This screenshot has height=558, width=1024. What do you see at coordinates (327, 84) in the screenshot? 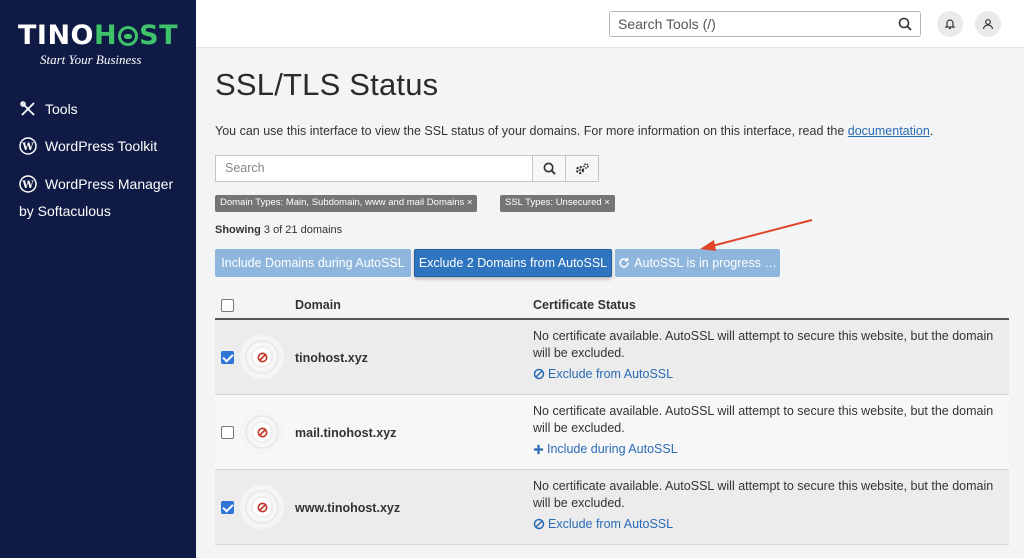
I see `page-title: SSL/TLS Status` at bounding box center [327, 84].